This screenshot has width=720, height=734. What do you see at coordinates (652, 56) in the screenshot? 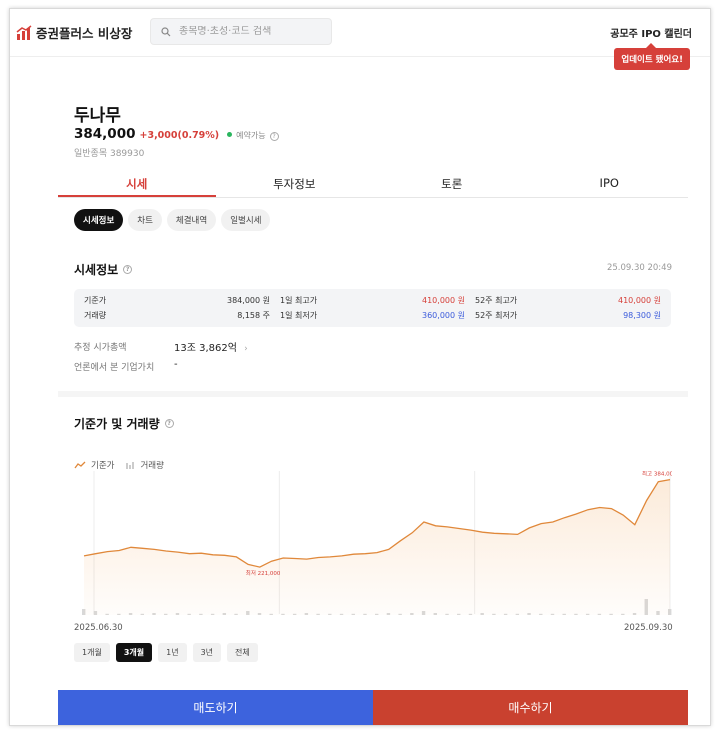
I see `update-tooltip: 업데이트 됐어요!` at bounding box center [652, 56].